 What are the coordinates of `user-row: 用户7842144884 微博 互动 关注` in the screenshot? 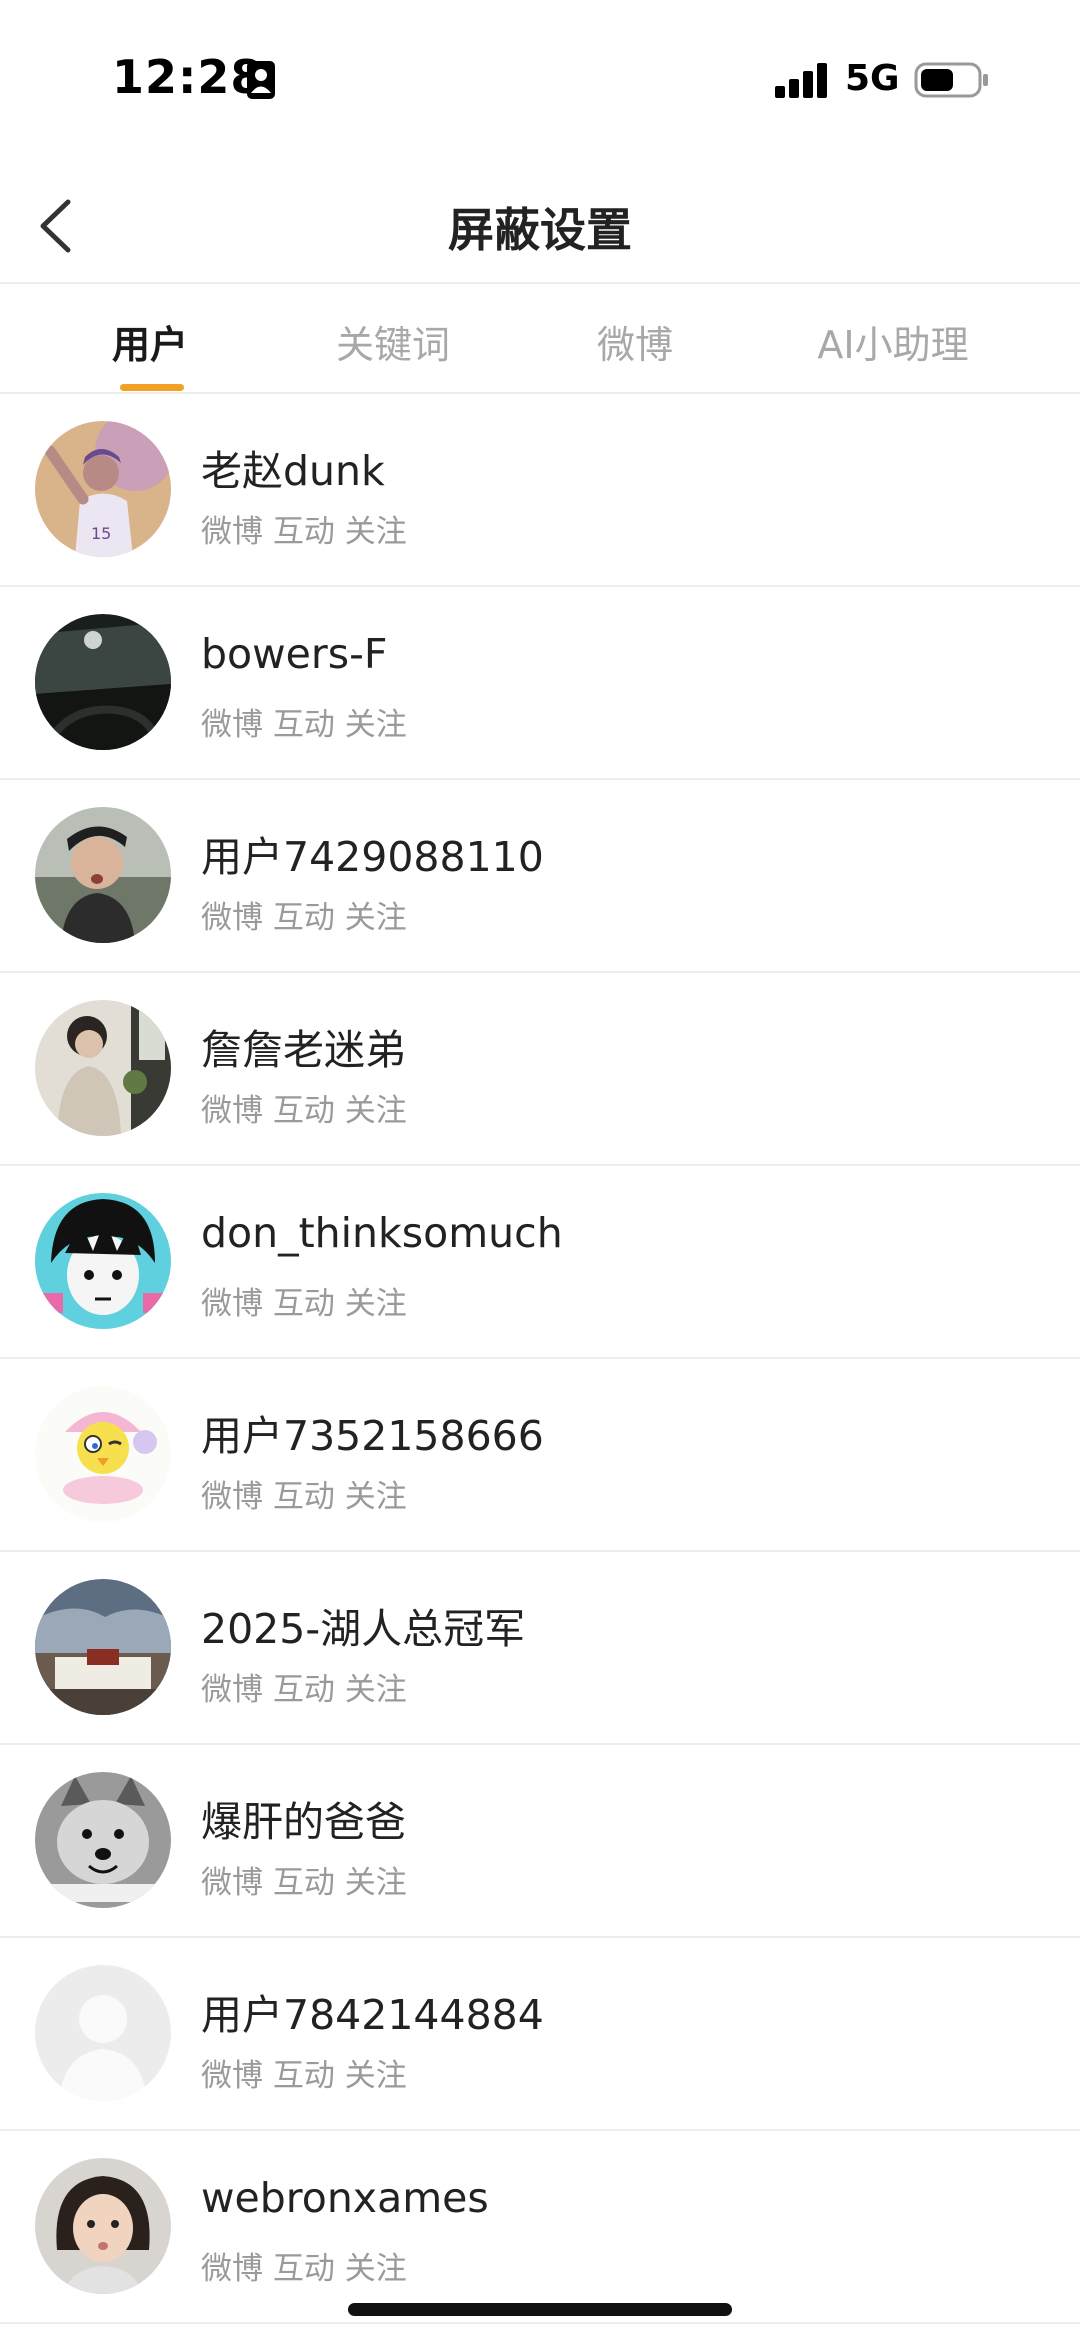 It's located at (540, 2034).